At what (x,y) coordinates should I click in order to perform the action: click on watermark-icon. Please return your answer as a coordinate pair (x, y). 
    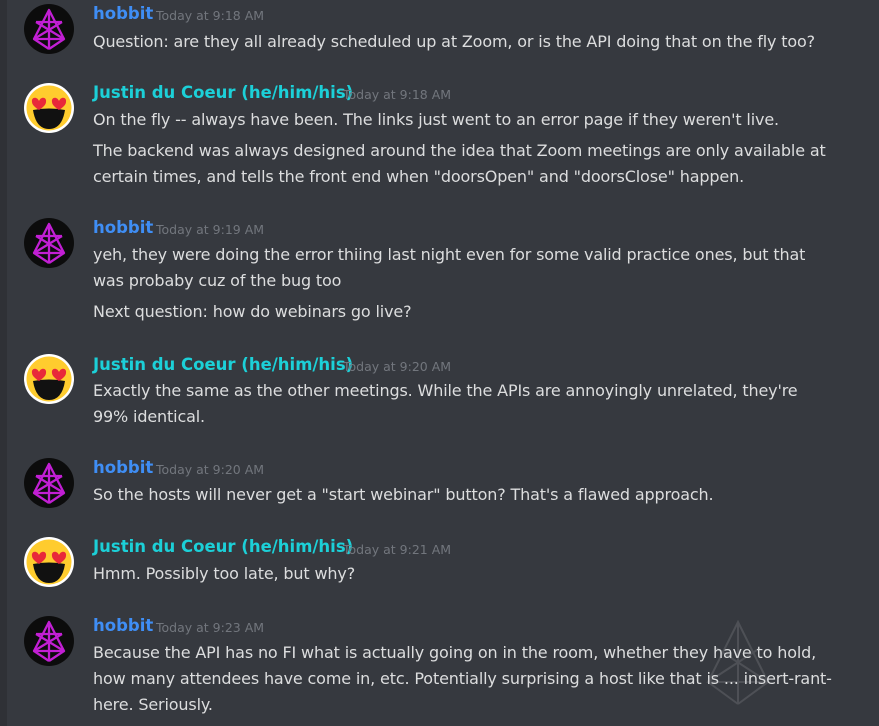
    Looking at the image, I should click on (738, 662).